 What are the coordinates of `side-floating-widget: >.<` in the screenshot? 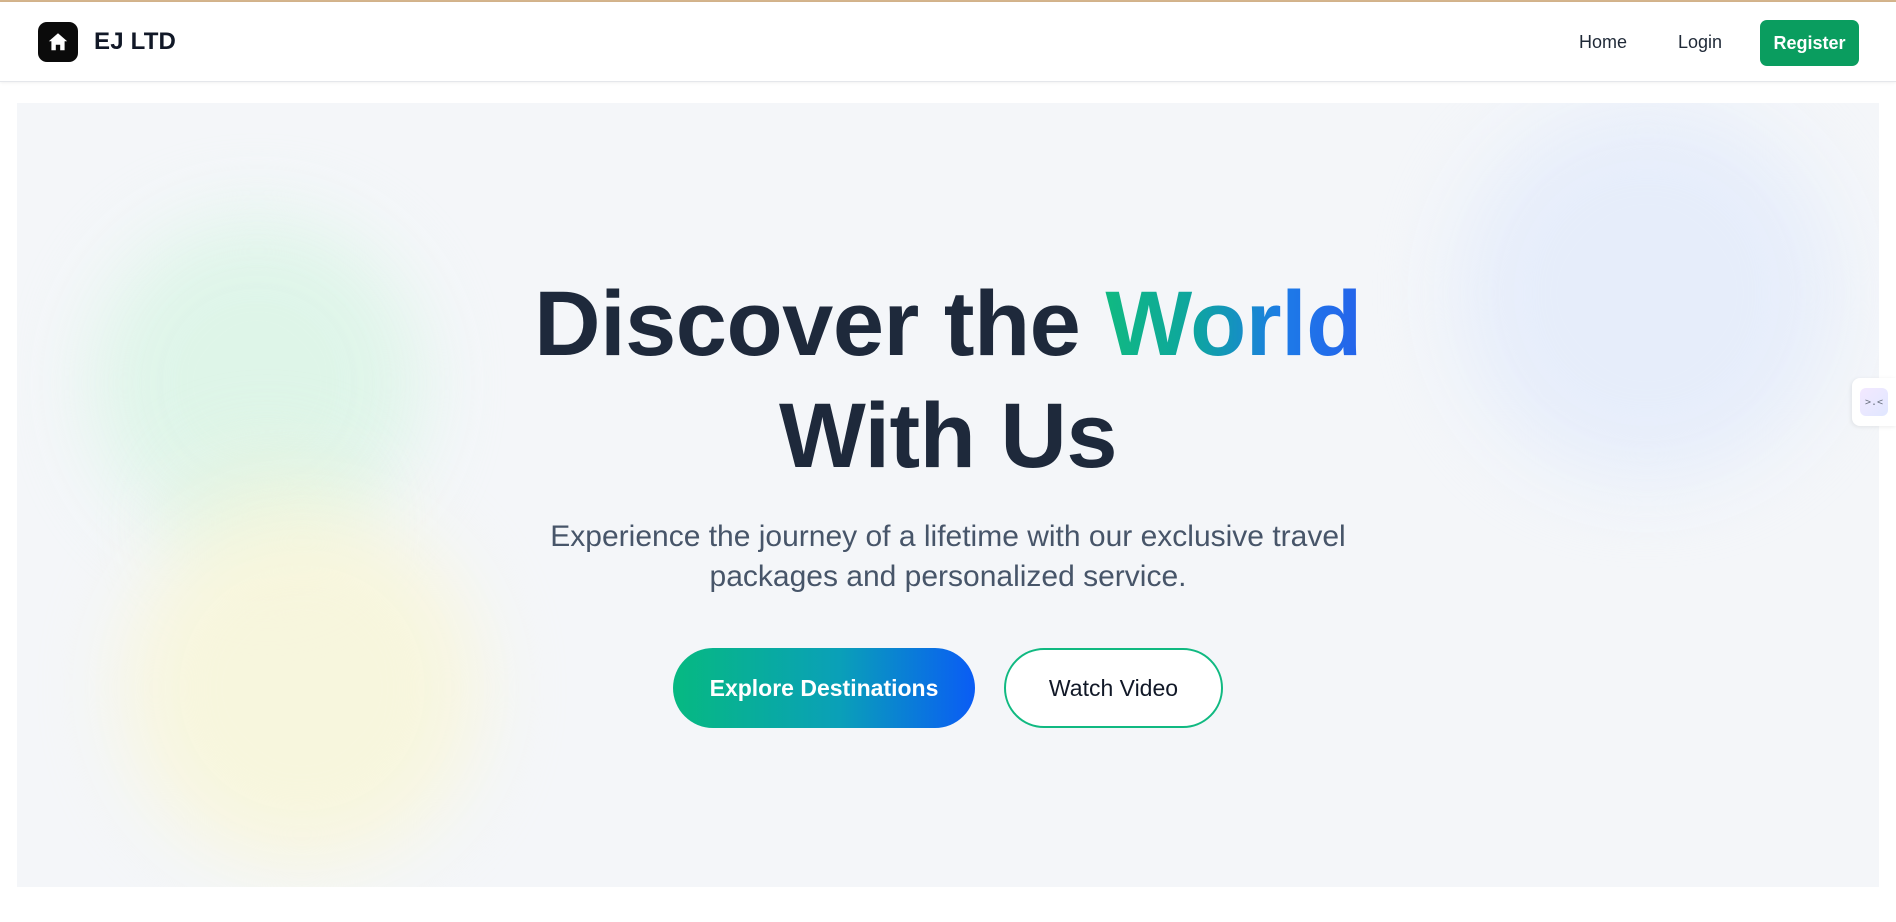 It's located at (1874, 402).